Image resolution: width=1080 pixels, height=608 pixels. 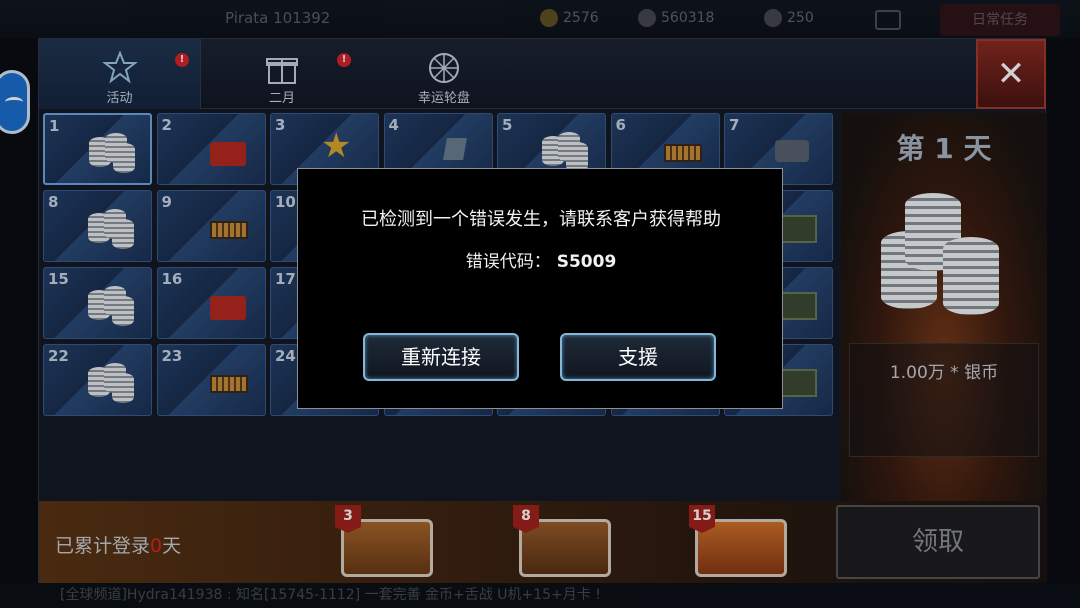 What do you see at coordinates (541, 262) in the screenshot?
I see `error-code: 错误代码： S5009` at bounding box center [541, 262].